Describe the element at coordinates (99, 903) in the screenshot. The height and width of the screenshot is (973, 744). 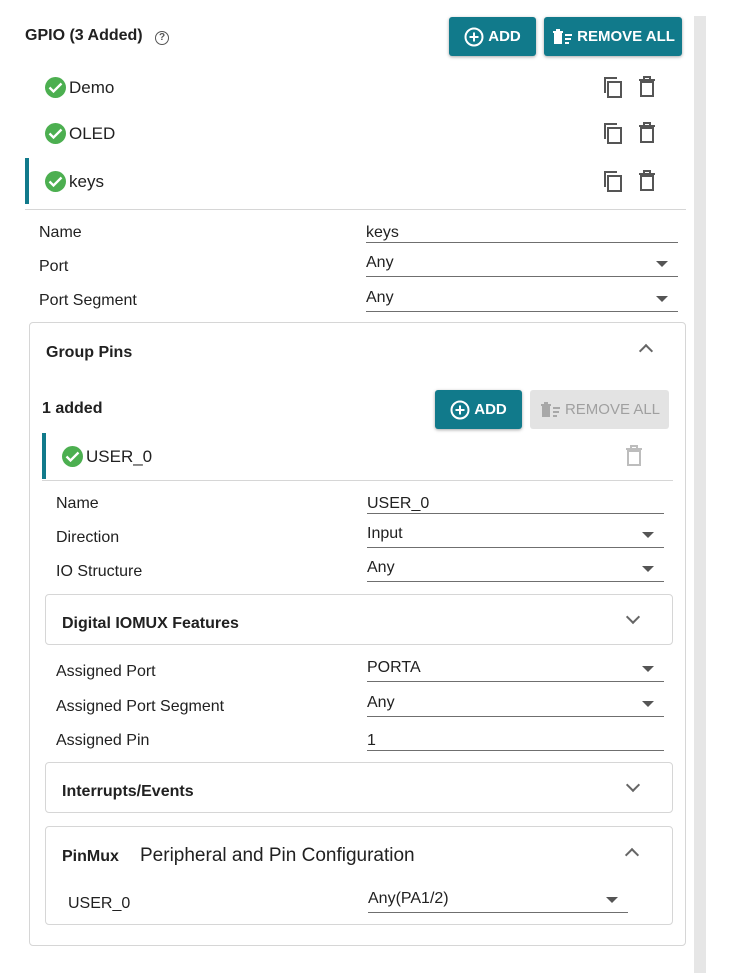
I see `pinmux-pin-label: USER_0` at that location.